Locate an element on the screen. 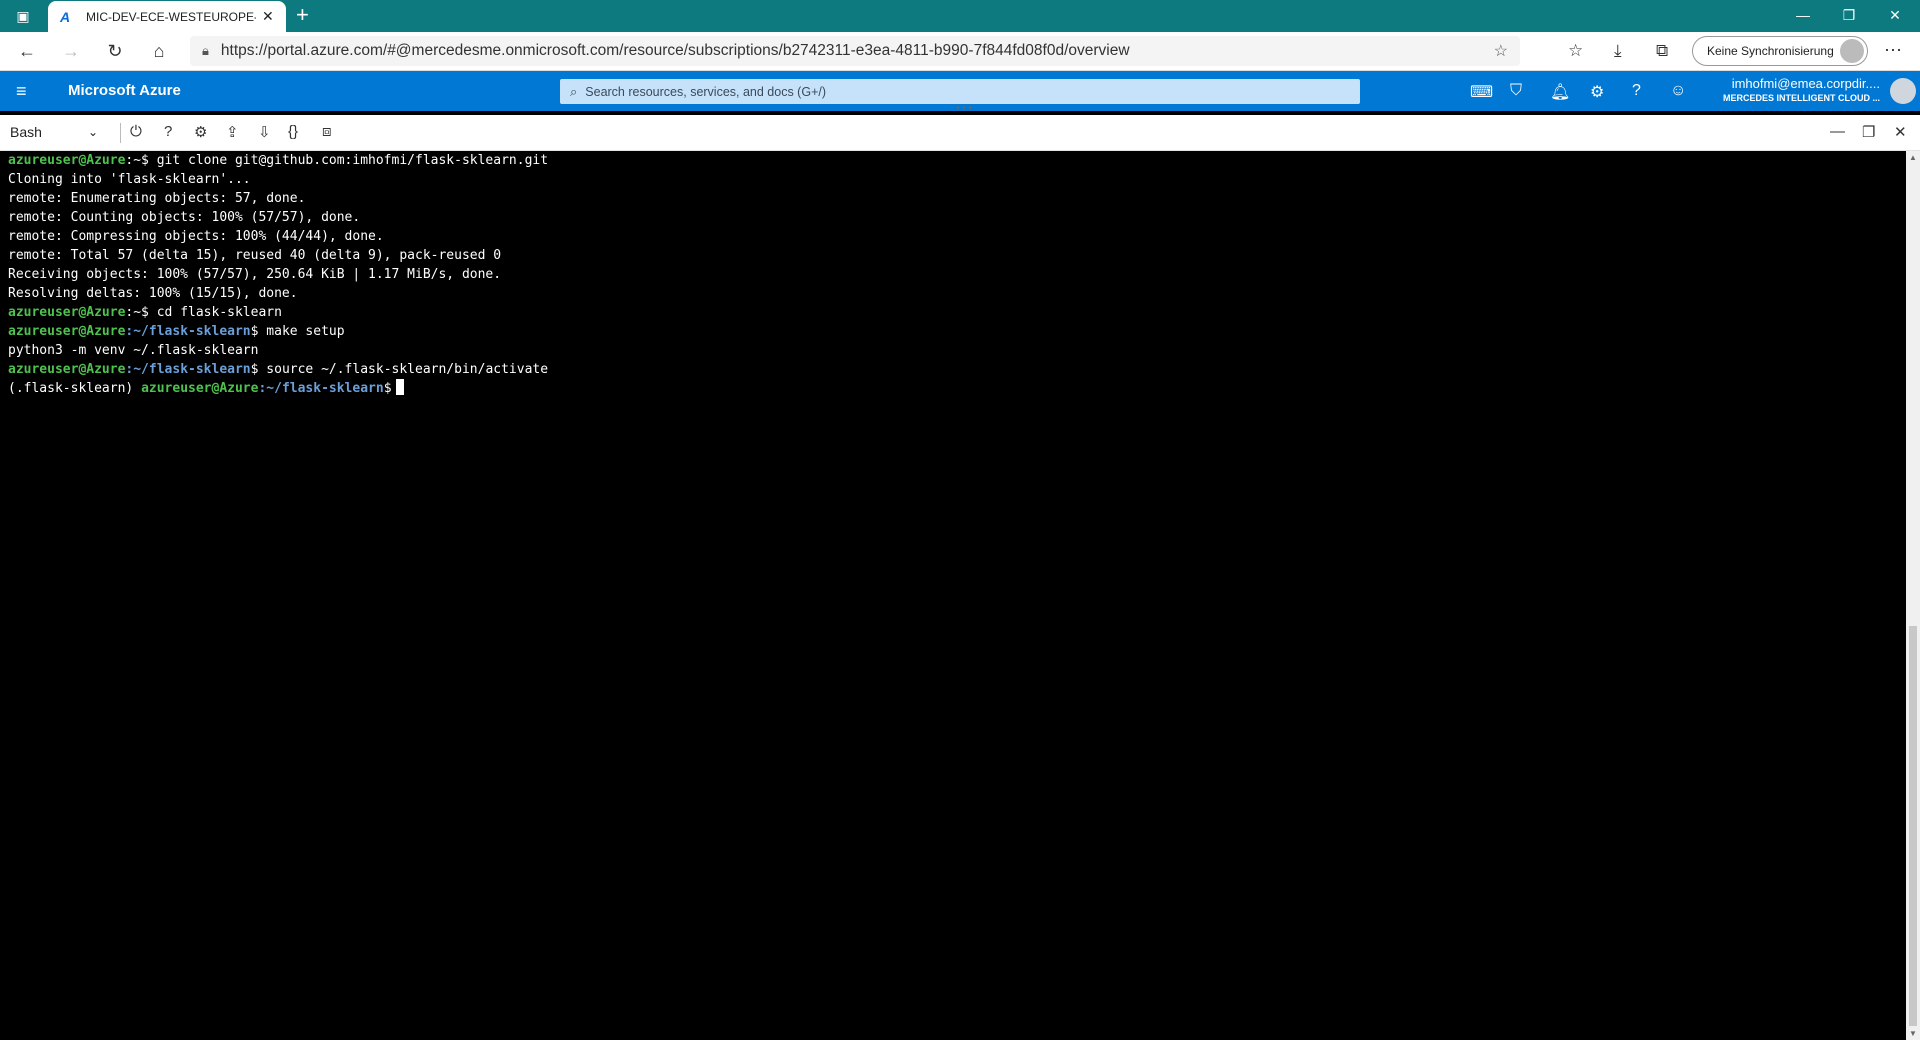 This screenshot has height=1040, width=1920. restore-icon: ❐ is located at coordinates (1868, 132).